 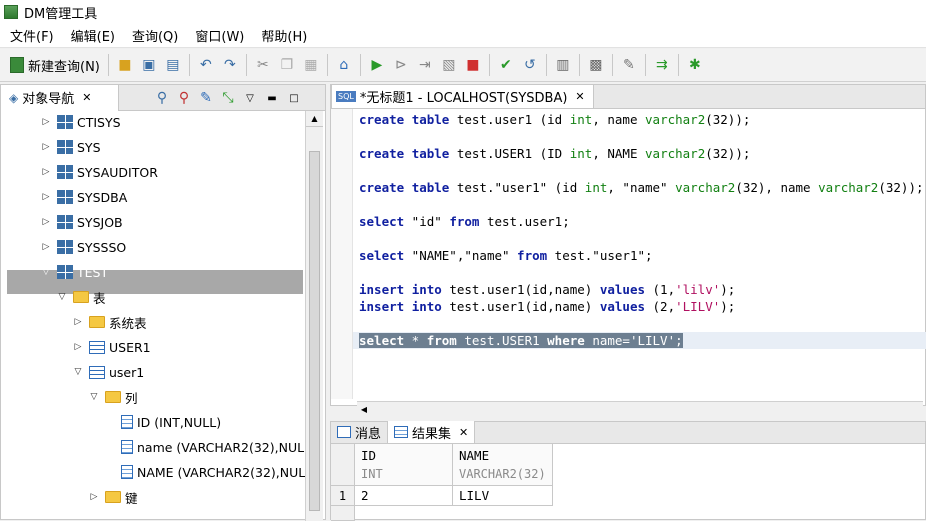 What do you see at coordinates (173, 65) in the screenshot?
I see `save-all-icon: ▤` at bounding box center [173, 65].